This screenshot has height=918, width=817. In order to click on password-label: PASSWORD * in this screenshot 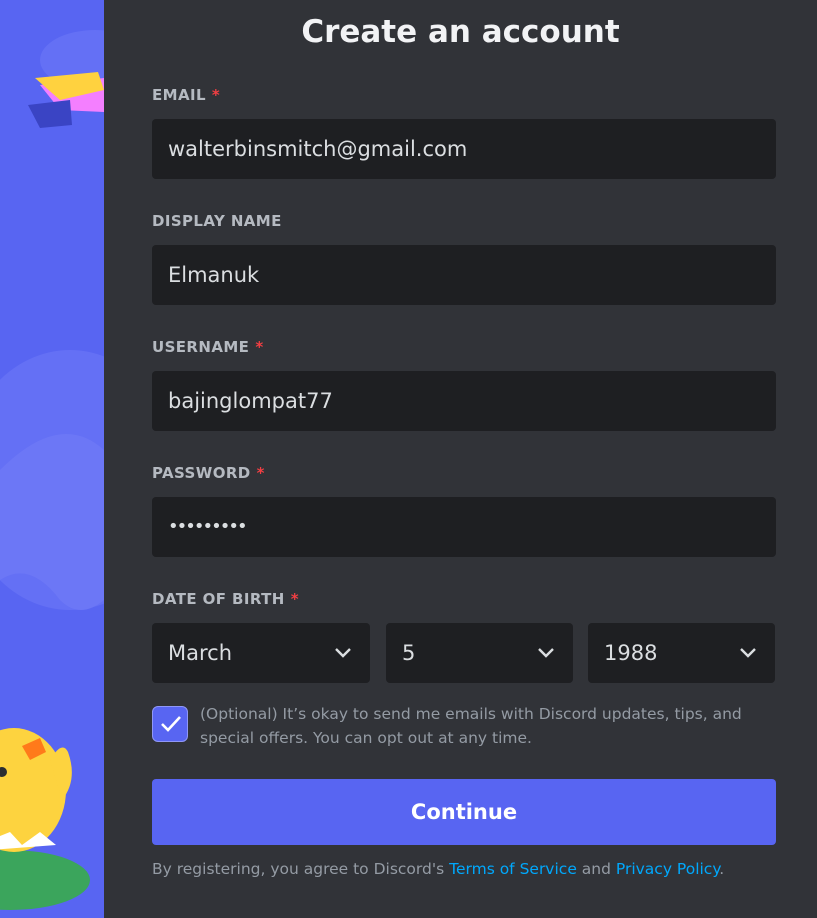, I will do `click(208, 473)`.